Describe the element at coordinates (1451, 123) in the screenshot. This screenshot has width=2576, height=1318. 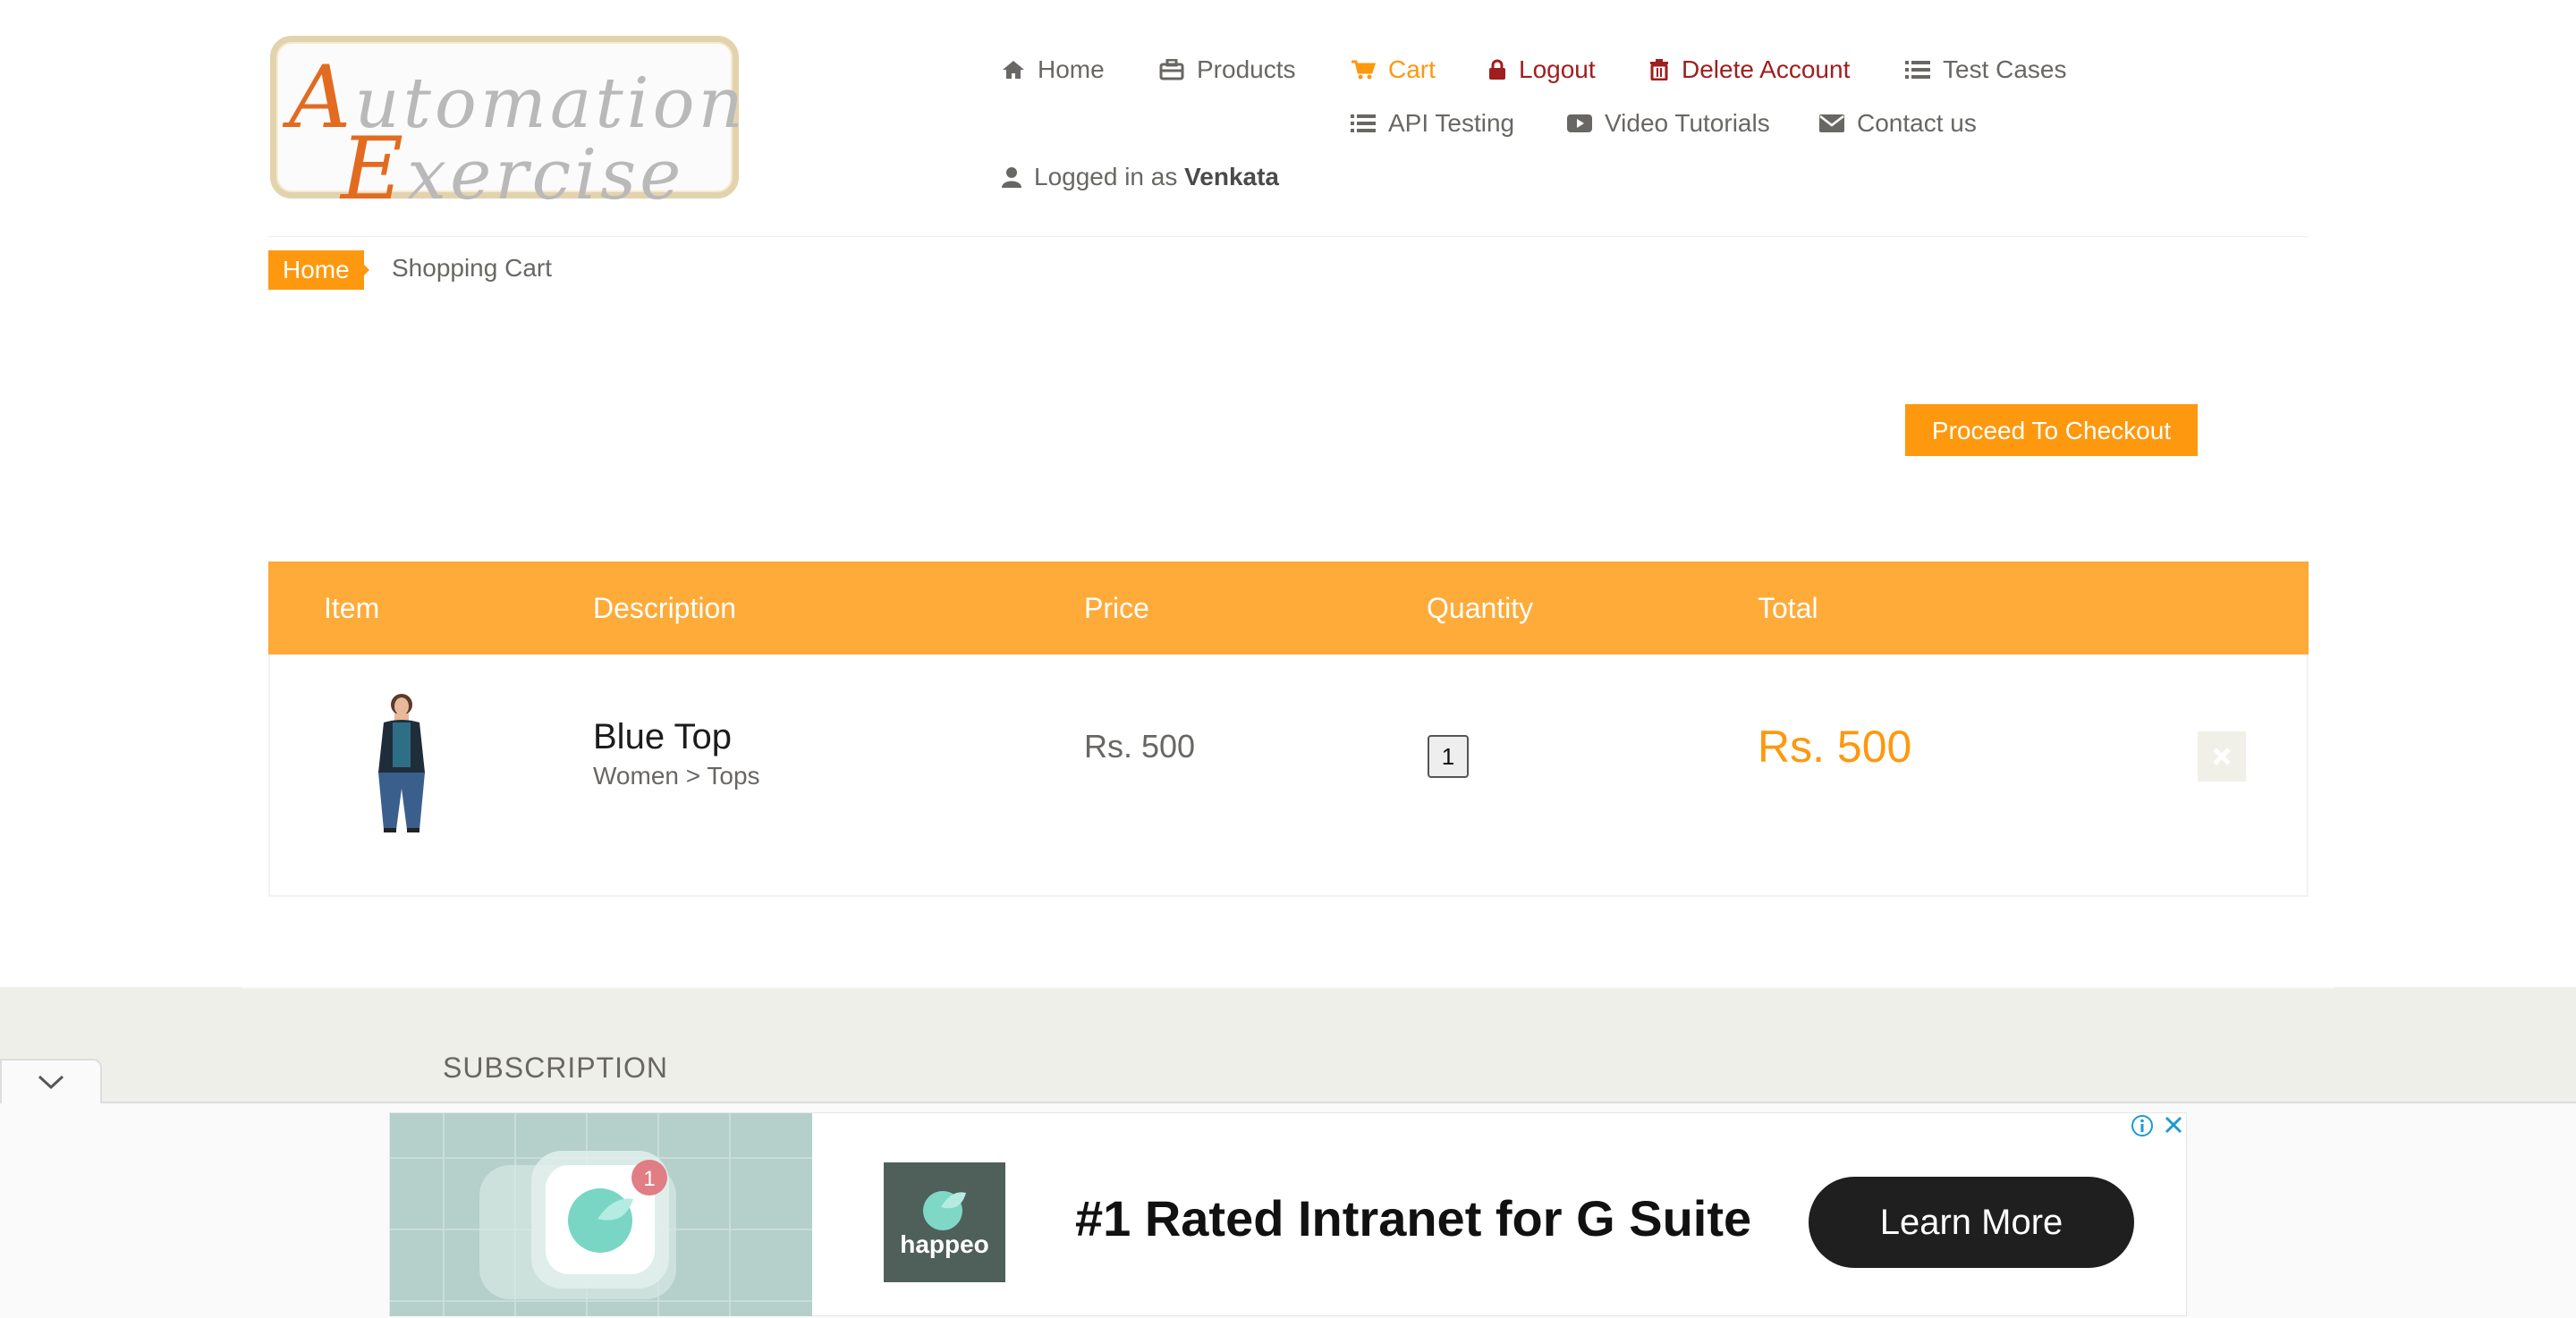
I see `nav-api-testing-label: API Testing` at that location.